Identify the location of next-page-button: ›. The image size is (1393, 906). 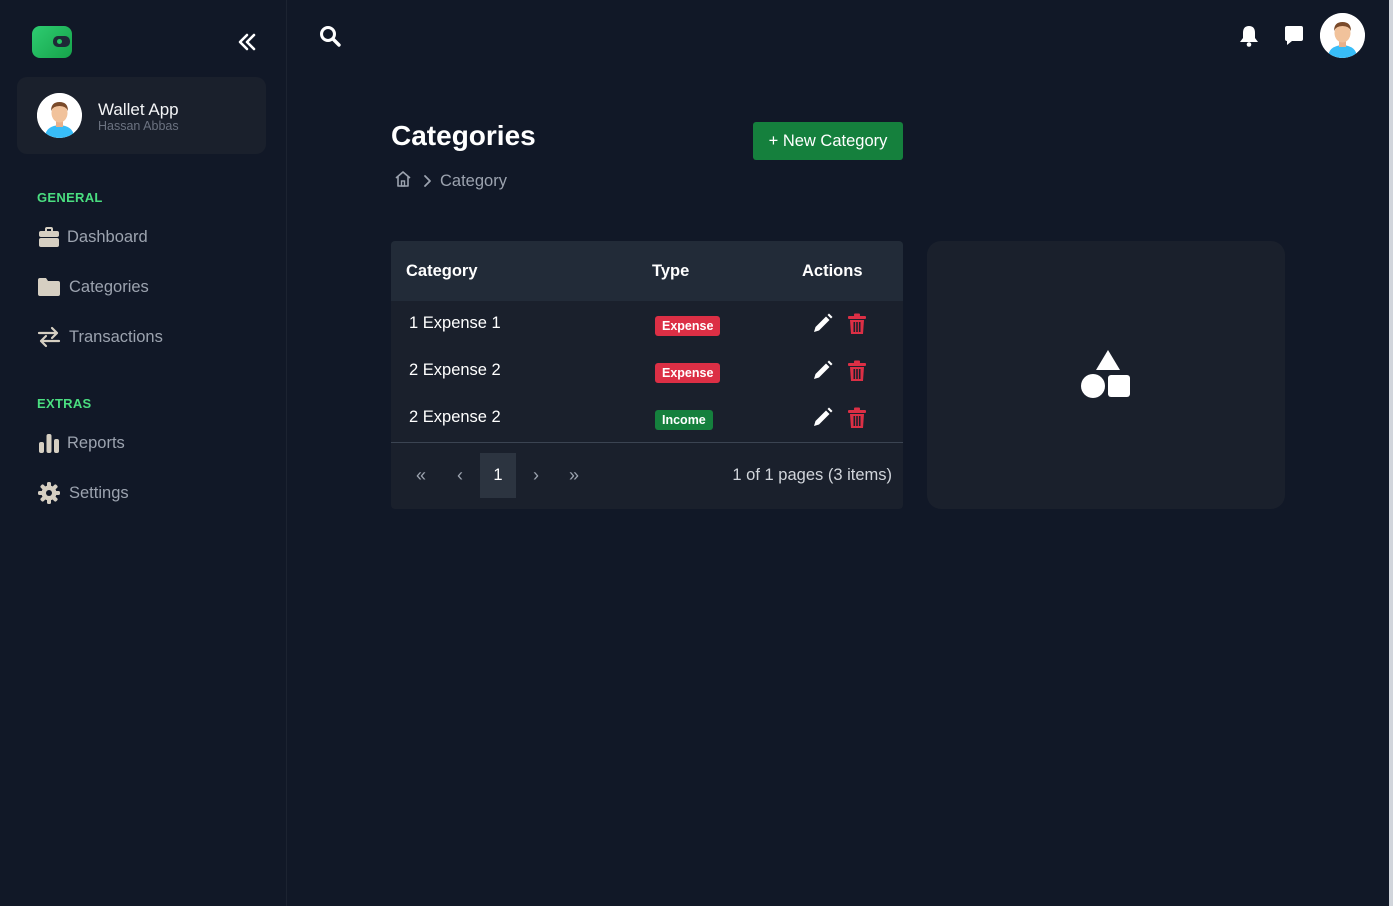
(536, 475).